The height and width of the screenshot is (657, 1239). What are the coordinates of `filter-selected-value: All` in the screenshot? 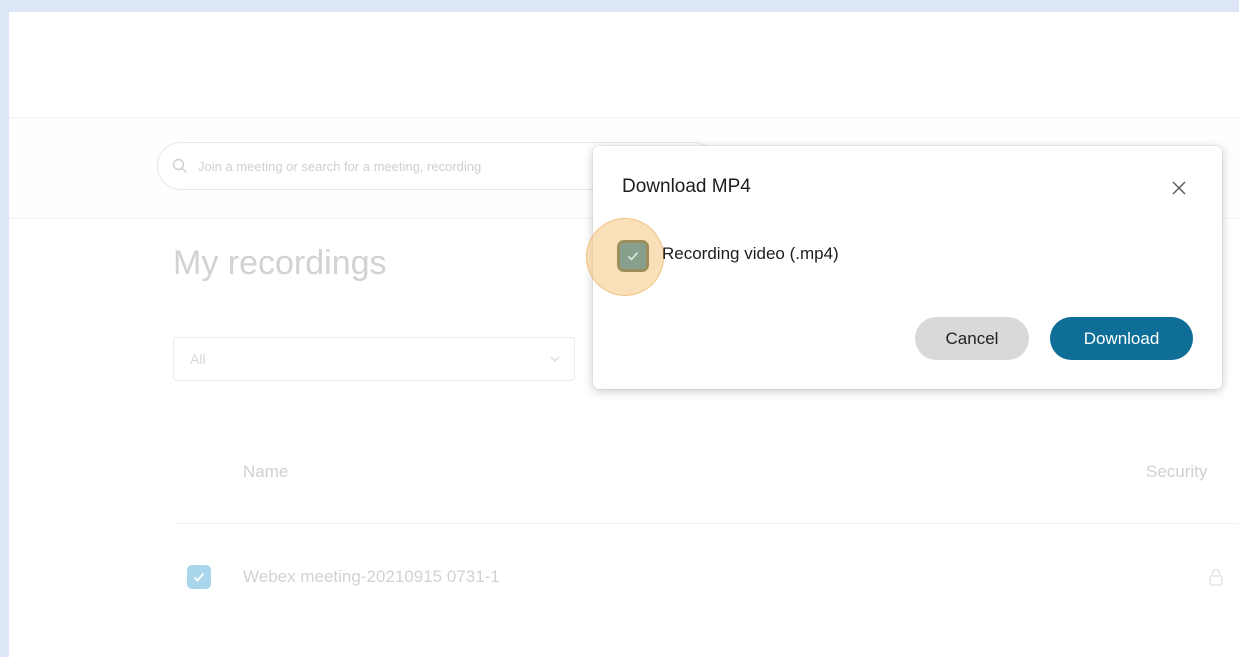 It's located at (198, 359).